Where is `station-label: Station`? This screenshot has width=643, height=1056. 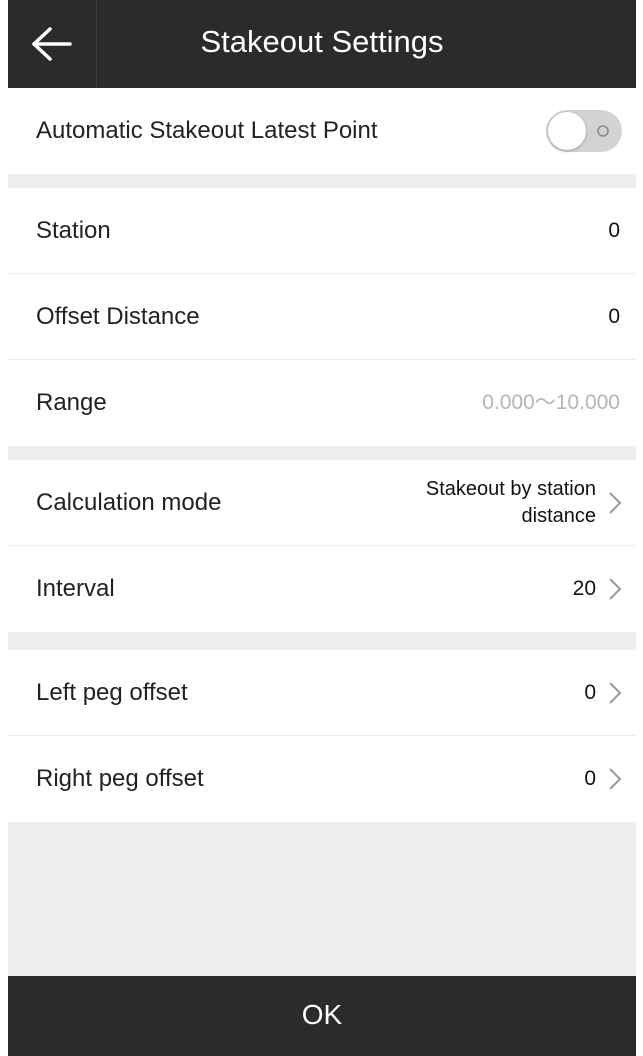 station-label: Station is located at coordinates (73, 230).